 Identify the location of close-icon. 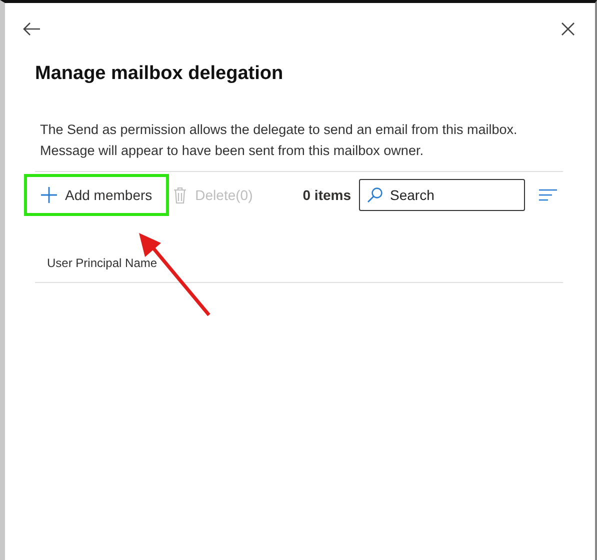
(568, 29).